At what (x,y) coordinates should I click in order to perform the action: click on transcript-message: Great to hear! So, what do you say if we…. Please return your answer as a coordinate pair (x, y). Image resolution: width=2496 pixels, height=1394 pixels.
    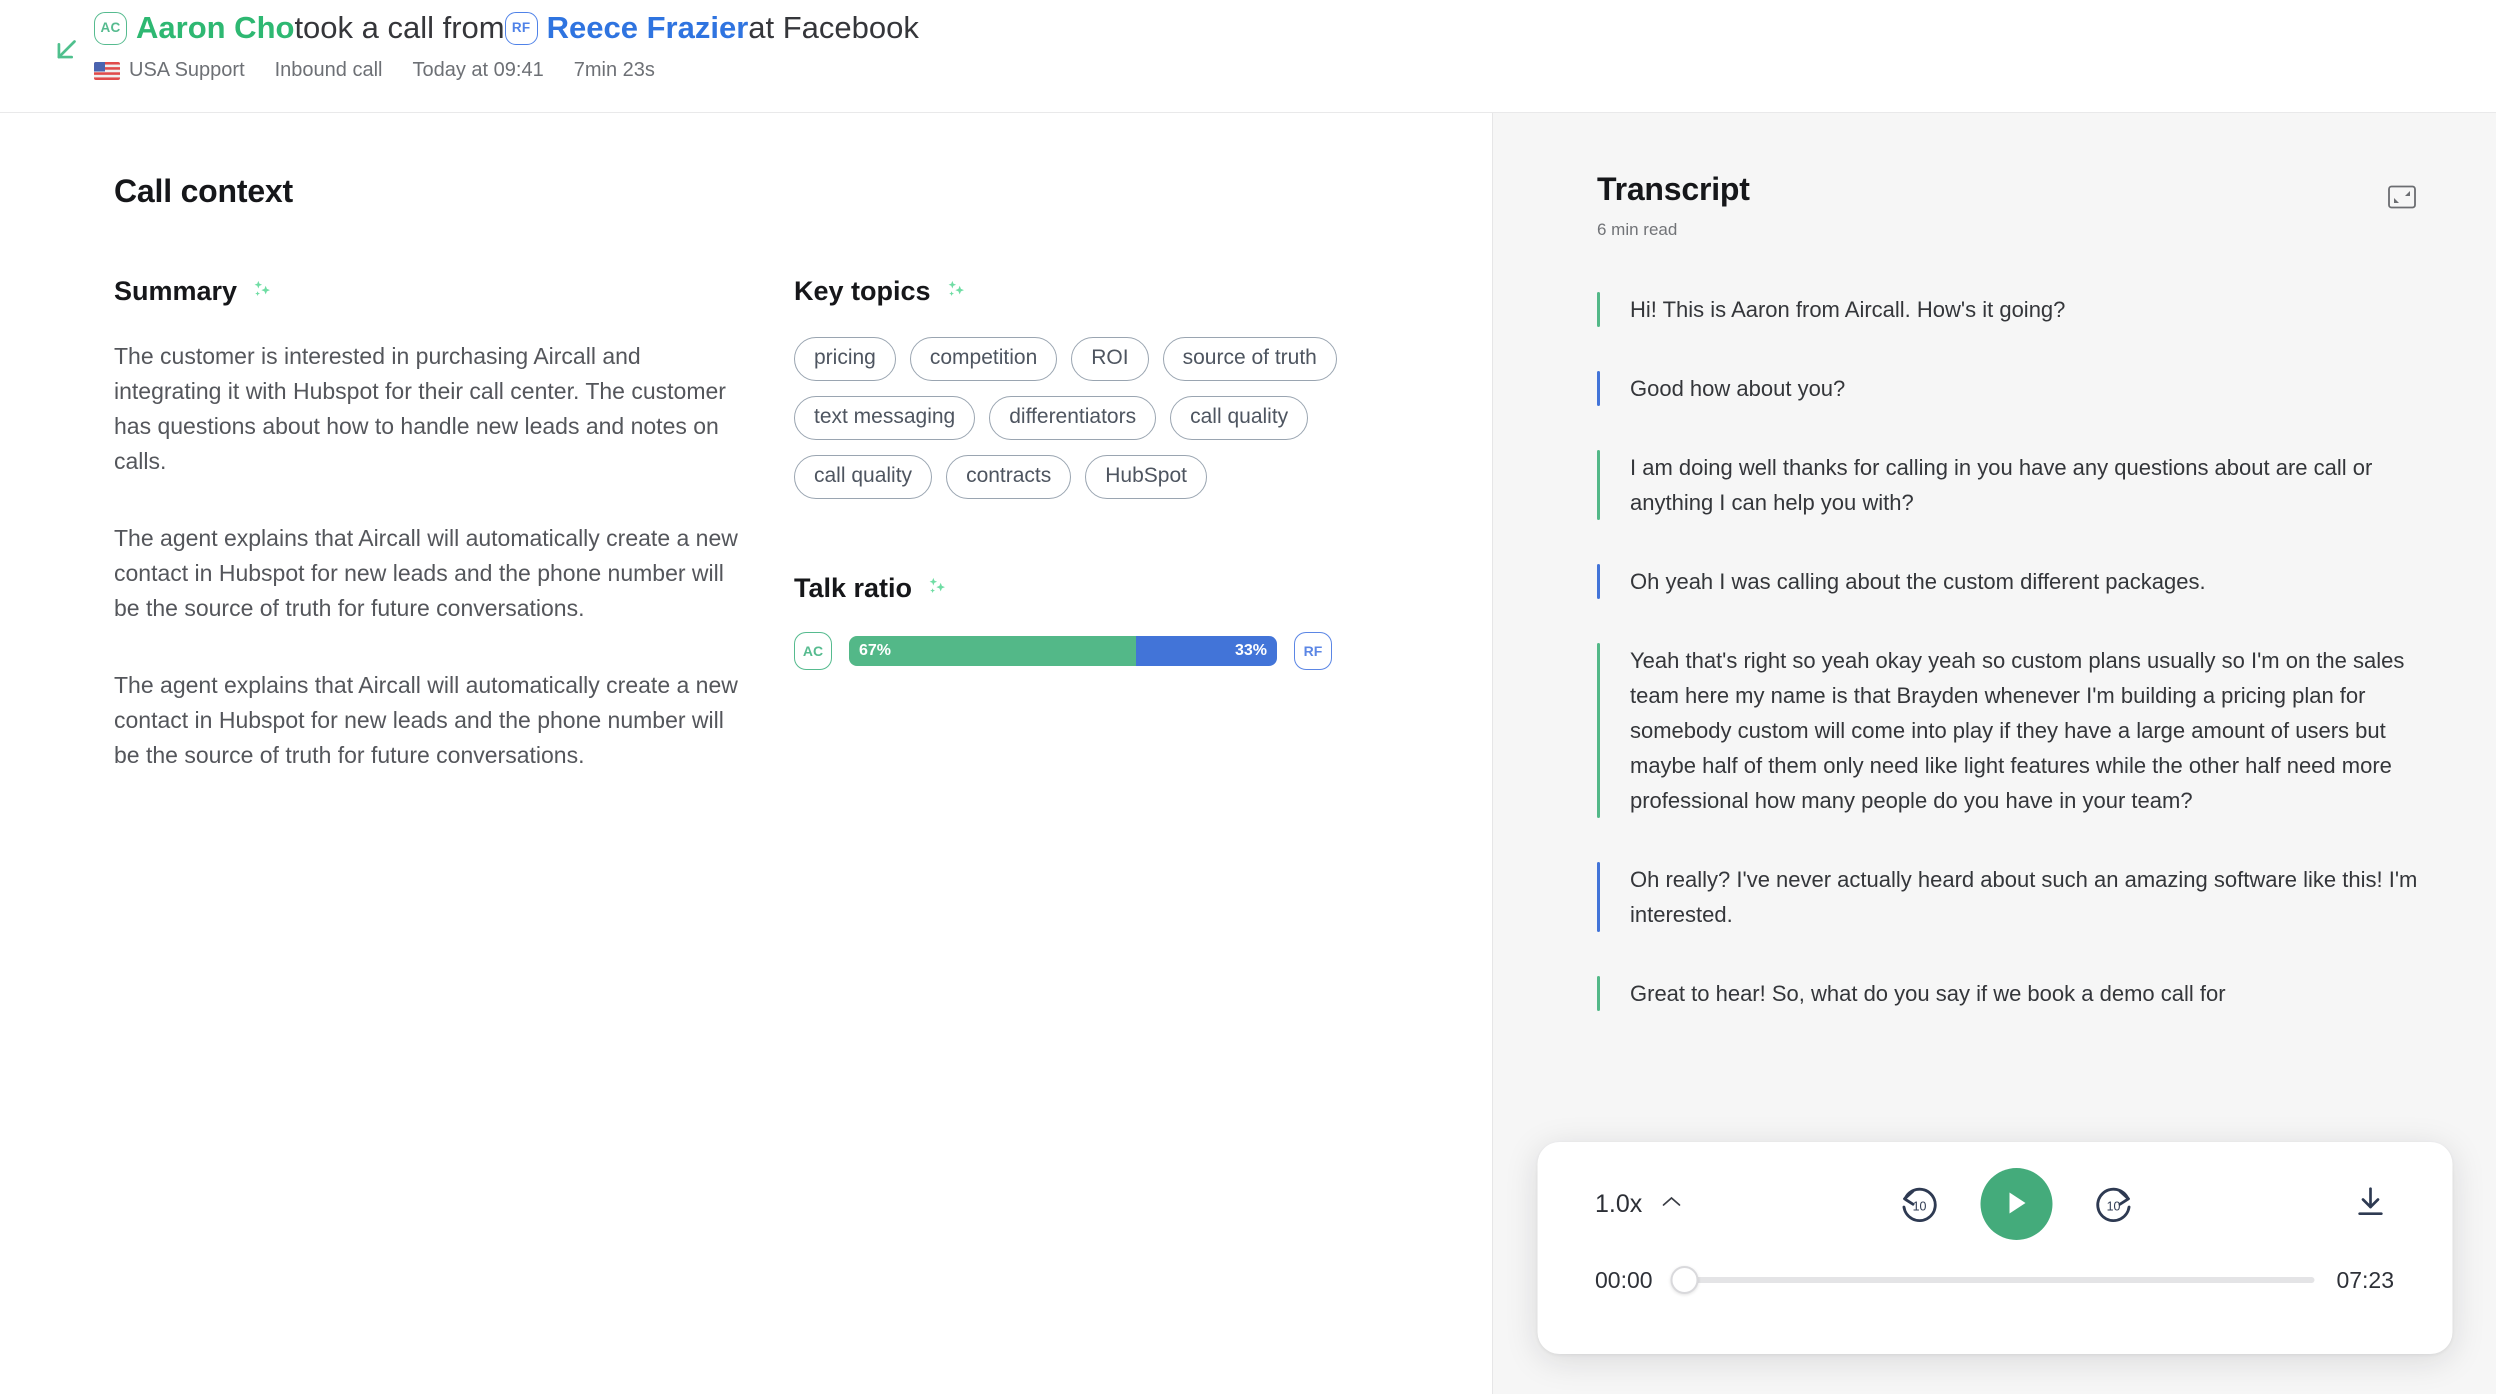
    Looking at the image, I should click on (2007, 993).